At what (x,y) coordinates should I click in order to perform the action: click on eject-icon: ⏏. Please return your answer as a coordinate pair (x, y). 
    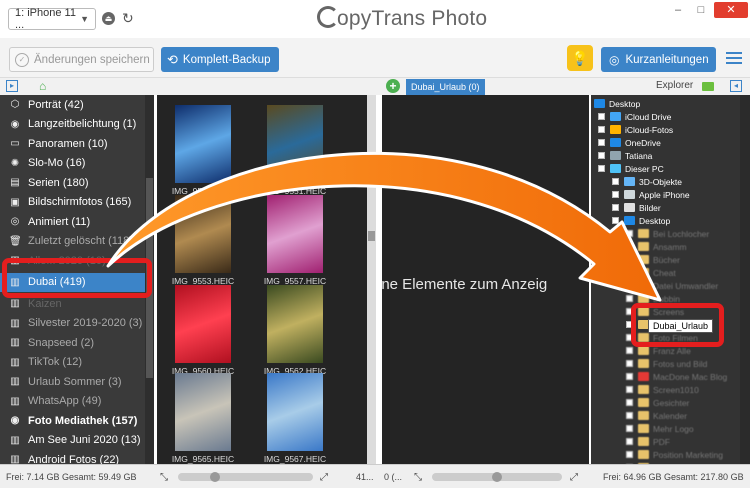
    Looking at the image, I should click on (108, 18).